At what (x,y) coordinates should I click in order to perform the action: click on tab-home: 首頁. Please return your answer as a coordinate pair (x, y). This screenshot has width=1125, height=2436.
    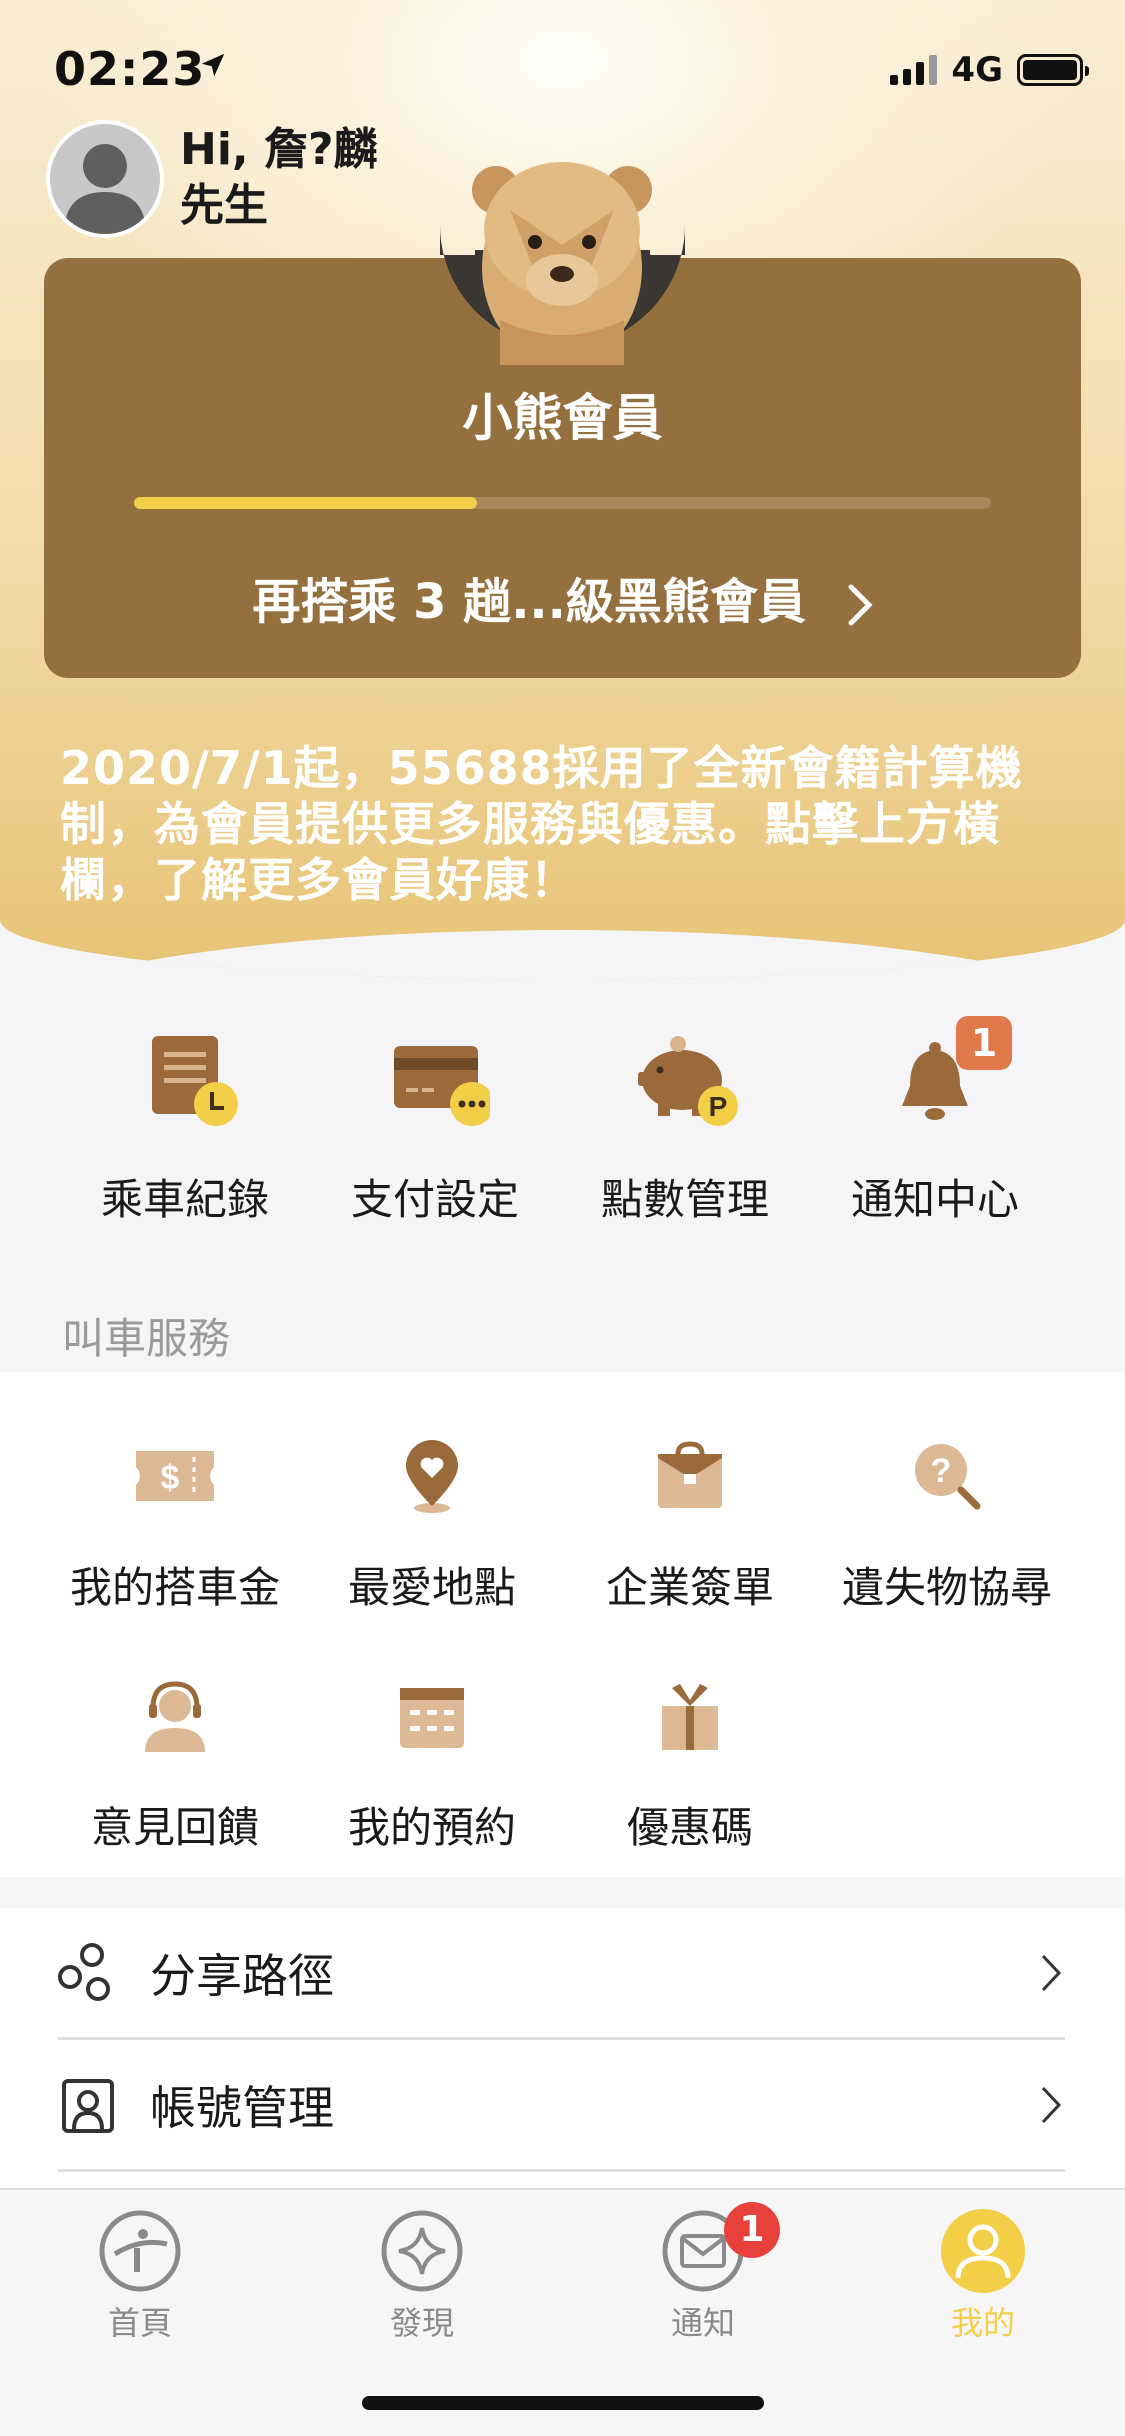
    Looking at the image, I should click on (140, 2276).